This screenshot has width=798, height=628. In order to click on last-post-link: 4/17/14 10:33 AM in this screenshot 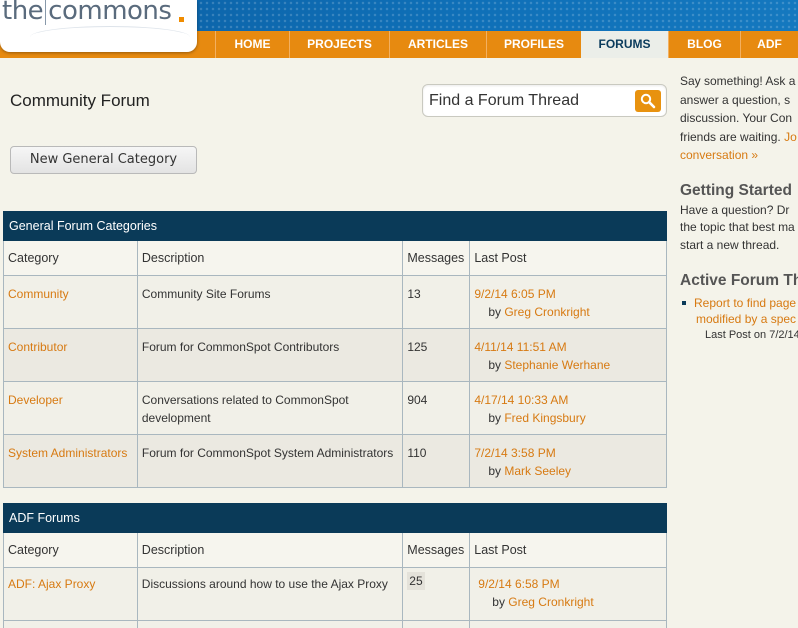, I will do `click(568, 400)`.